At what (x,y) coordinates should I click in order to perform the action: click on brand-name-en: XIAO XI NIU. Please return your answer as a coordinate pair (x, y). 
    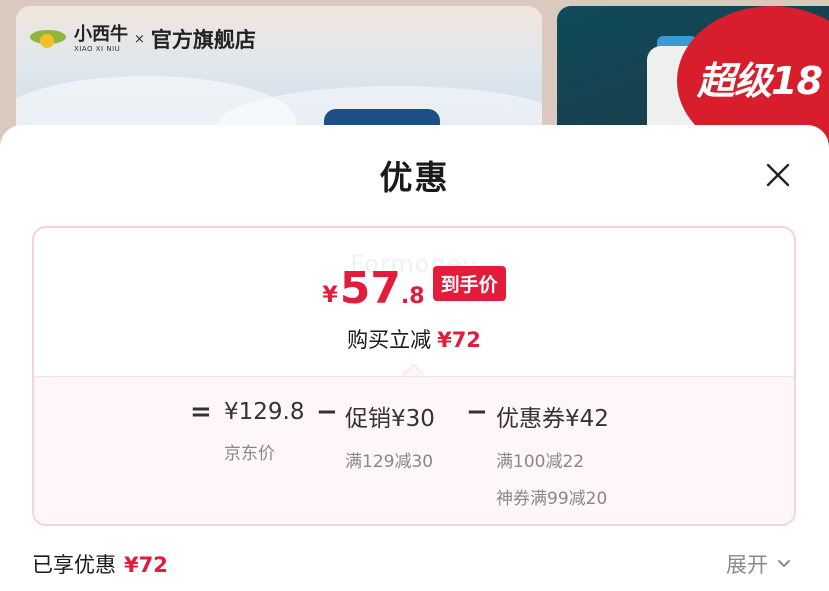
    Looking at the image, I should click on (97, 48).